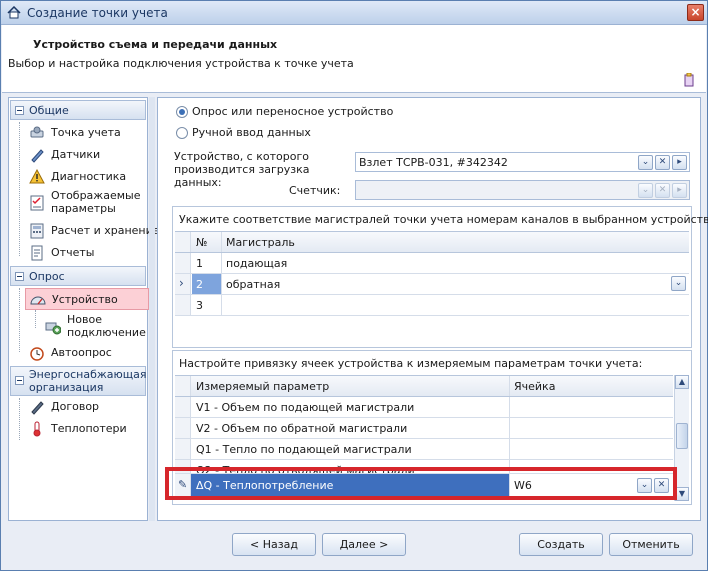 The image size is (708, 571). I want to click on column-header-param: Измеряемый параметр, so click(351, 386).